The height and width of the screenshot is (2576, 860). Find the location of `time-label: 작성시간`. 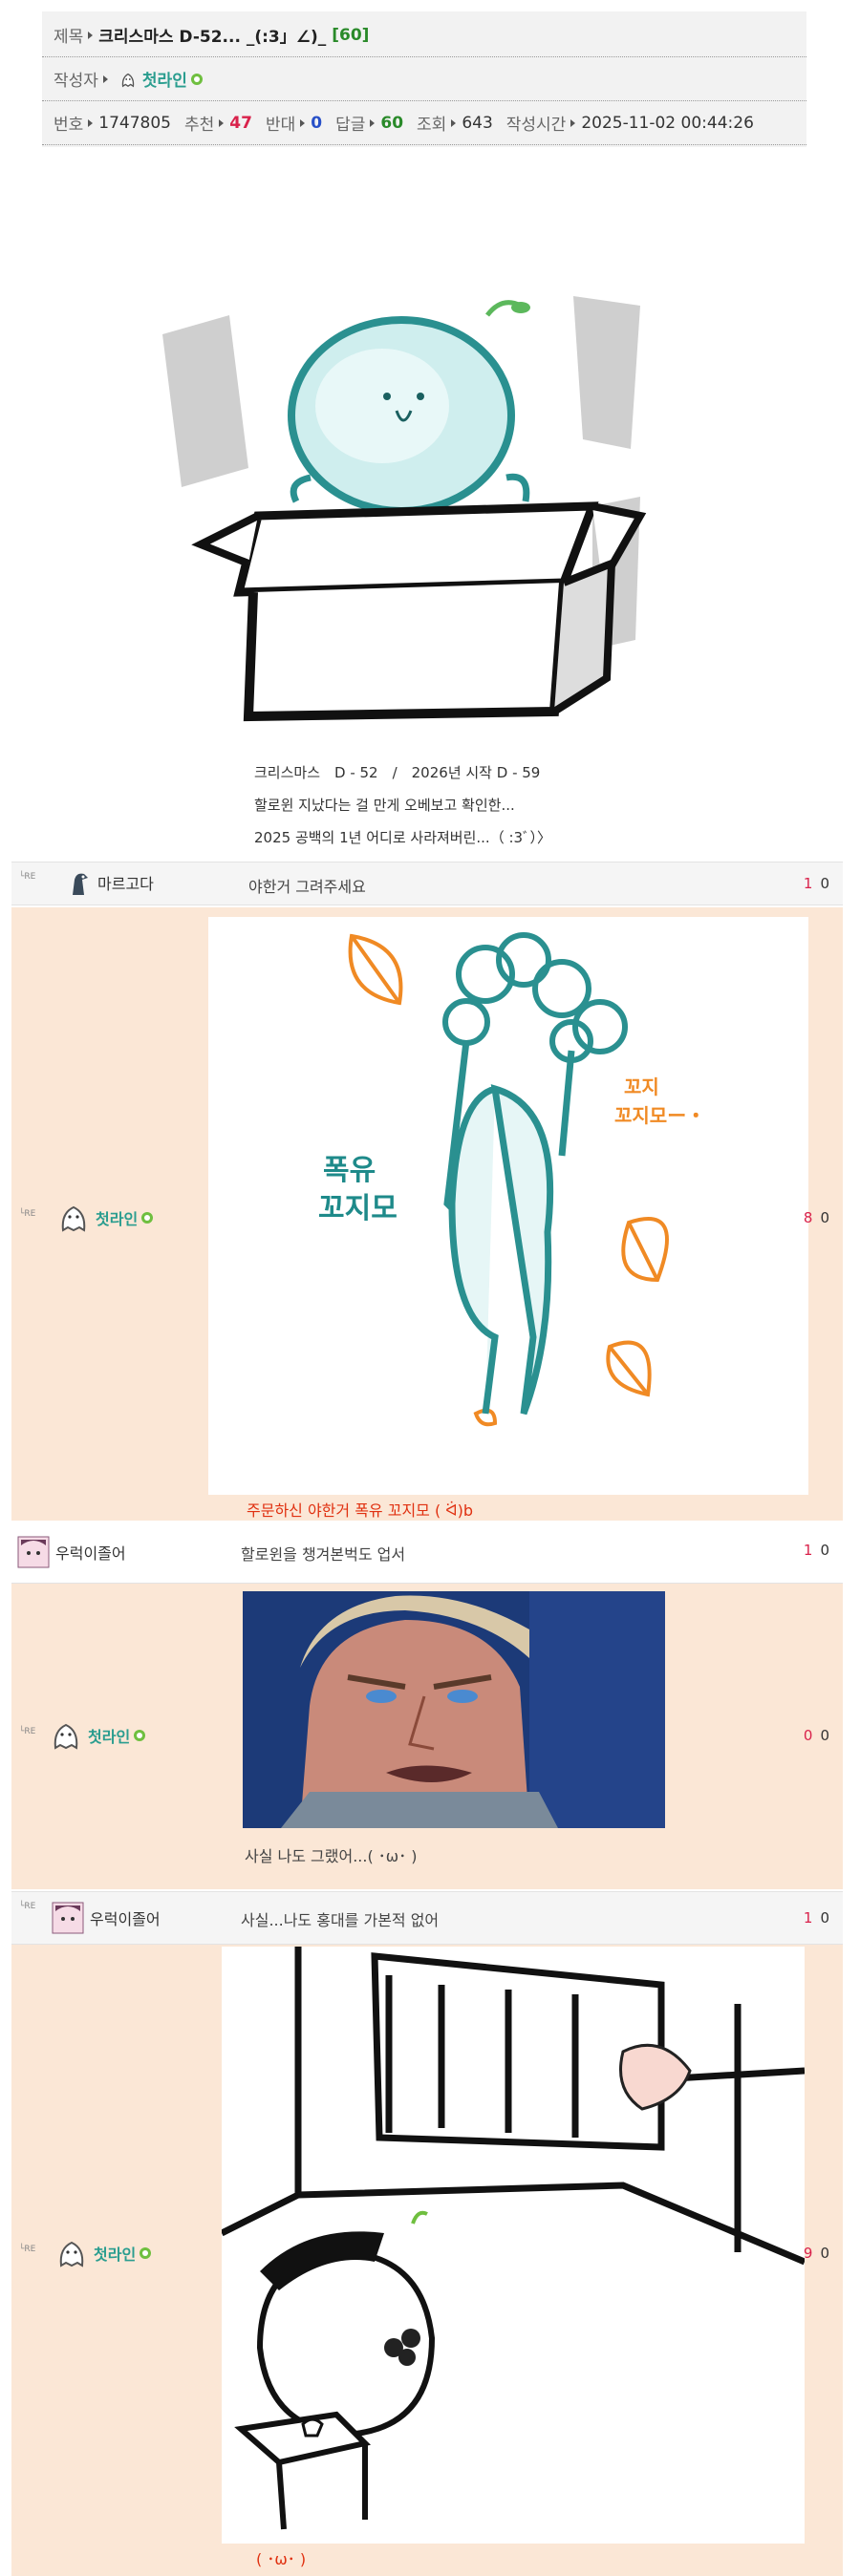

time-label: 작성시간 is located at coordinates (536, 125).